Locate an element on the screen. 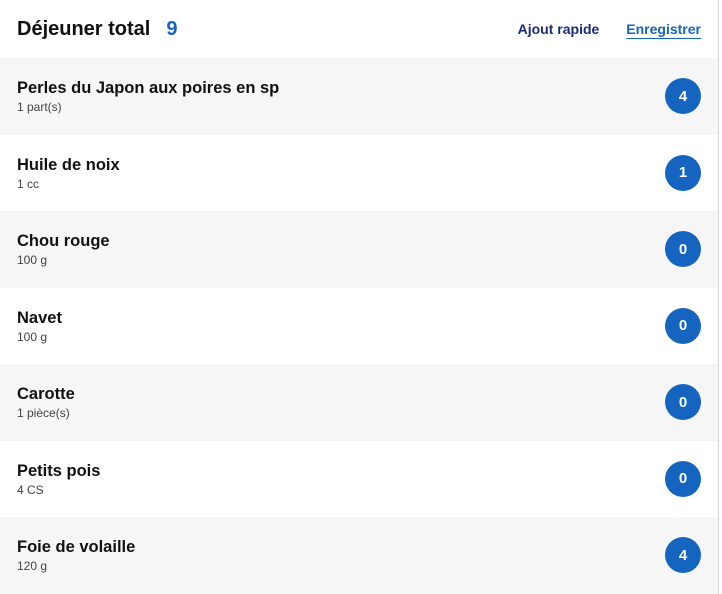 The height and width of the screenshot is (594, 722). food-item-name: Chou rouge is located at coordinates (63, 241).